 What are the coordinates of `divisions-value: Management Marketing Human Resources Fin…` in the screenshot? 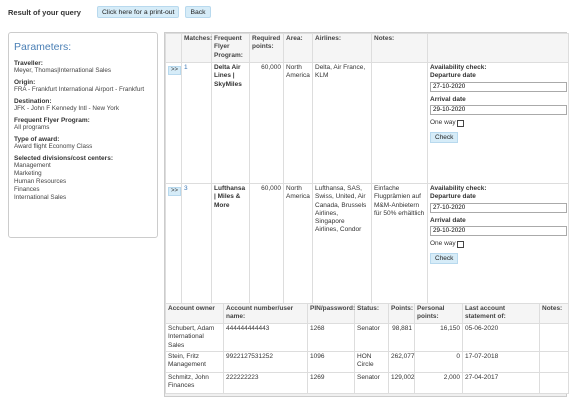 It's located at (40, 181).